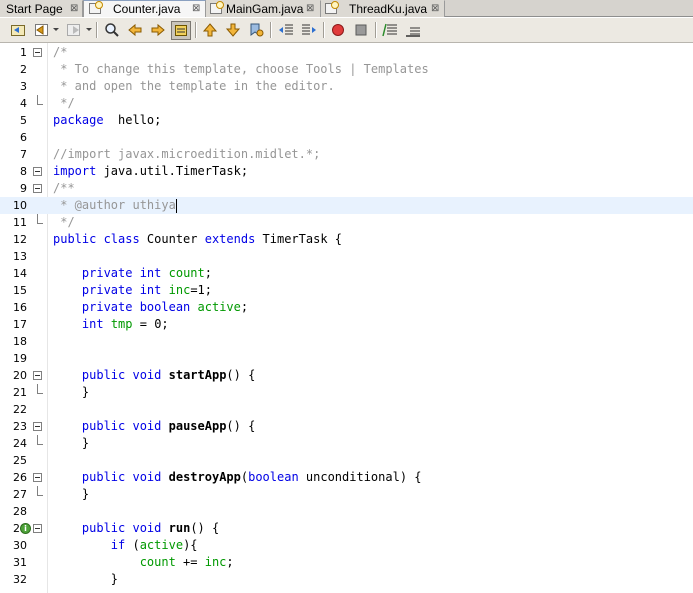 This screenshot has height=593, width=693. Describe the element at coordinates (92, 324) in the screenshot. I see `code-token: int` at that location.